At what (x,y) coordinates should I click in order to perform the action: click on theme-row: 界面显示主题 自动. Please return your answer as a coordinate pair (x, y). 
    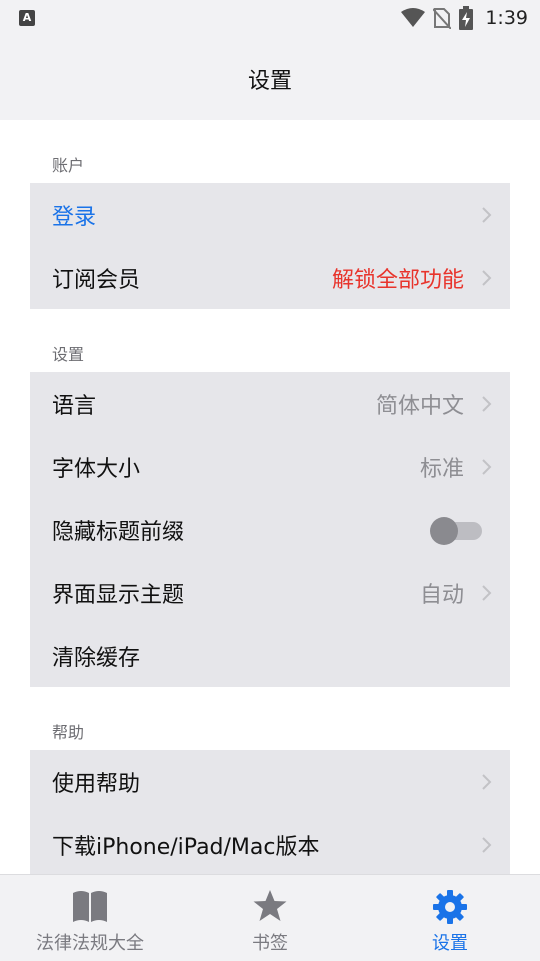
    Looking at the image, I should click on (270, 592).